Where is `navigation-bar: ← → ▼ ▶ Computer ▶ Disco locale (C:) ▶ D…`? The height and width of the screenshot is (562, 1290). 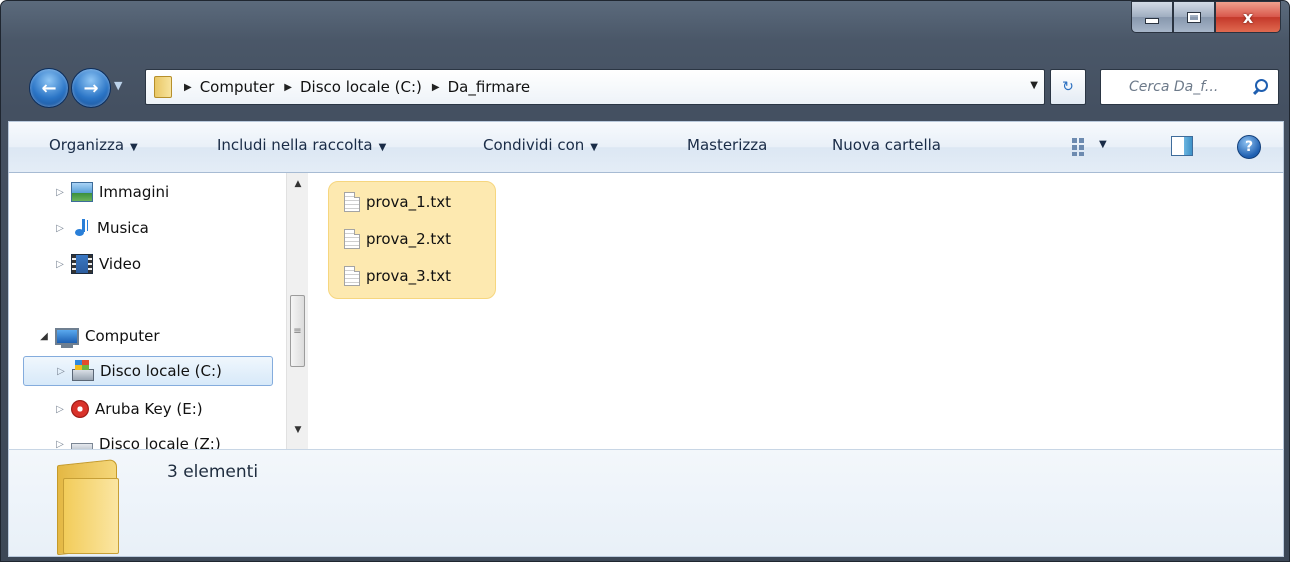 navigation-bar: ← → ▼ ▶ Computer ▶ Disco locale (C:) ▶ D… is located at coordinates (645, 88).